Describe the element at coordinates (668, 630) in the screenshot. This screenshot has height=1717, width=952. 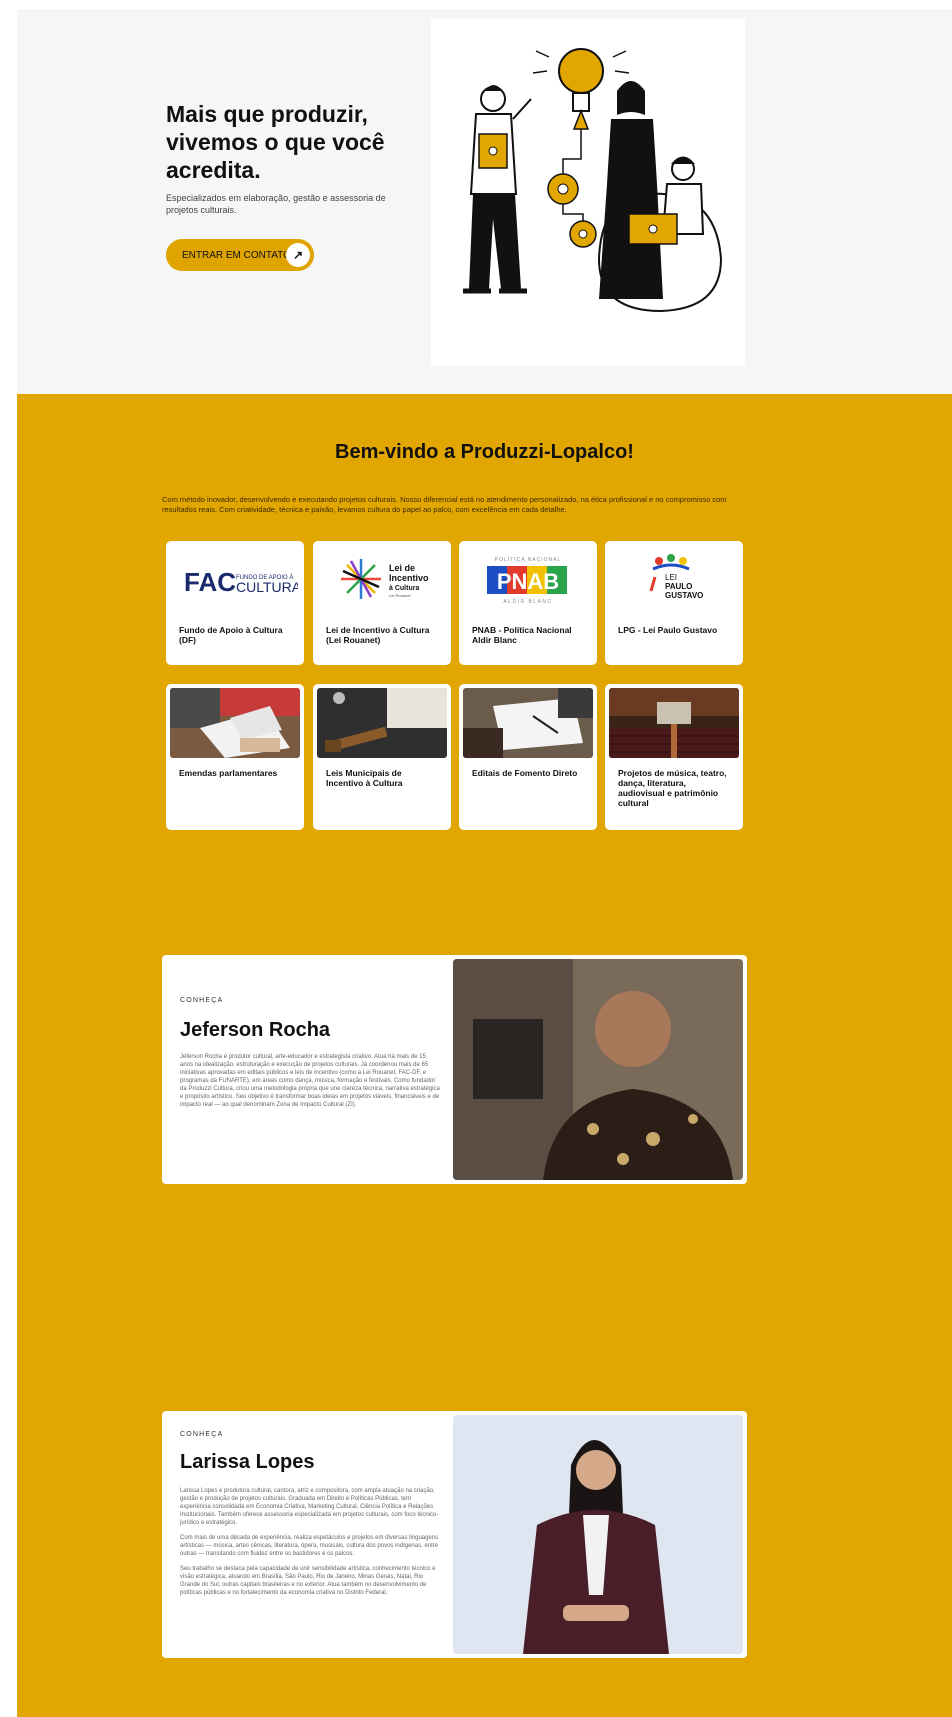
I see `service-card-label: LPG - Lei Paulo Gustavo` at that location.